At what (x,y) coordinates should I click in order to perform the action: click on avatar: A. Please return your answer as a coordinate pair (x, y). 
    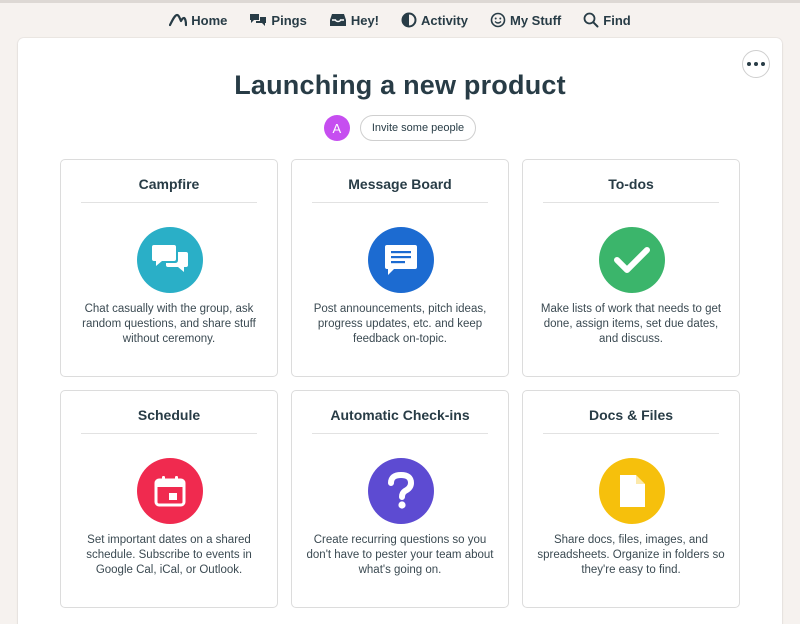
    Looking at the image, I should click on (336, 128).